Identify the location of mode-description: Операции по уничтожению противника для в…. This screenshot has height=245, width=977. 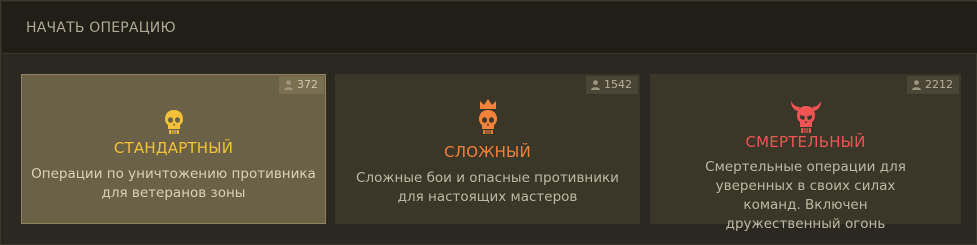
(173, 183).